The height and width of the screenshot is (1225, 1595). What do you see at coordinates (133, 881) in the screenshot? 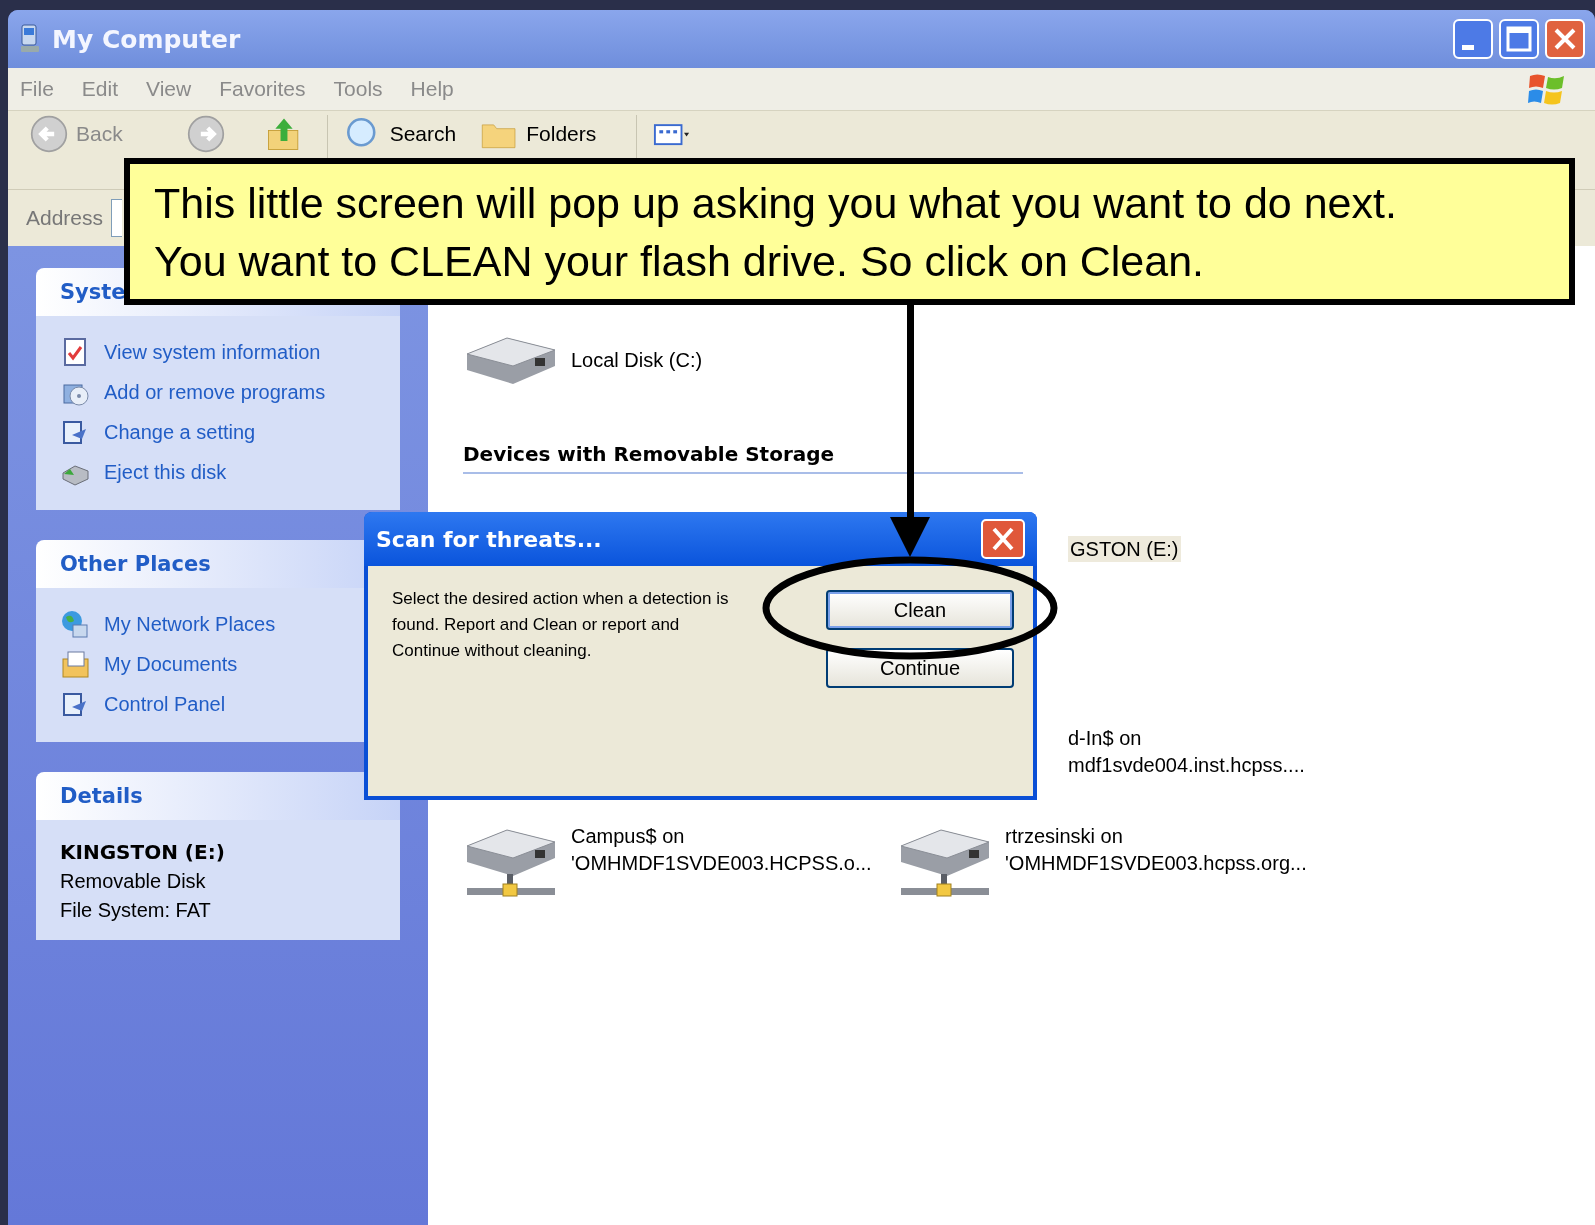
I see `drive-detail: Removable Disk` at bounding box center [133, 881].